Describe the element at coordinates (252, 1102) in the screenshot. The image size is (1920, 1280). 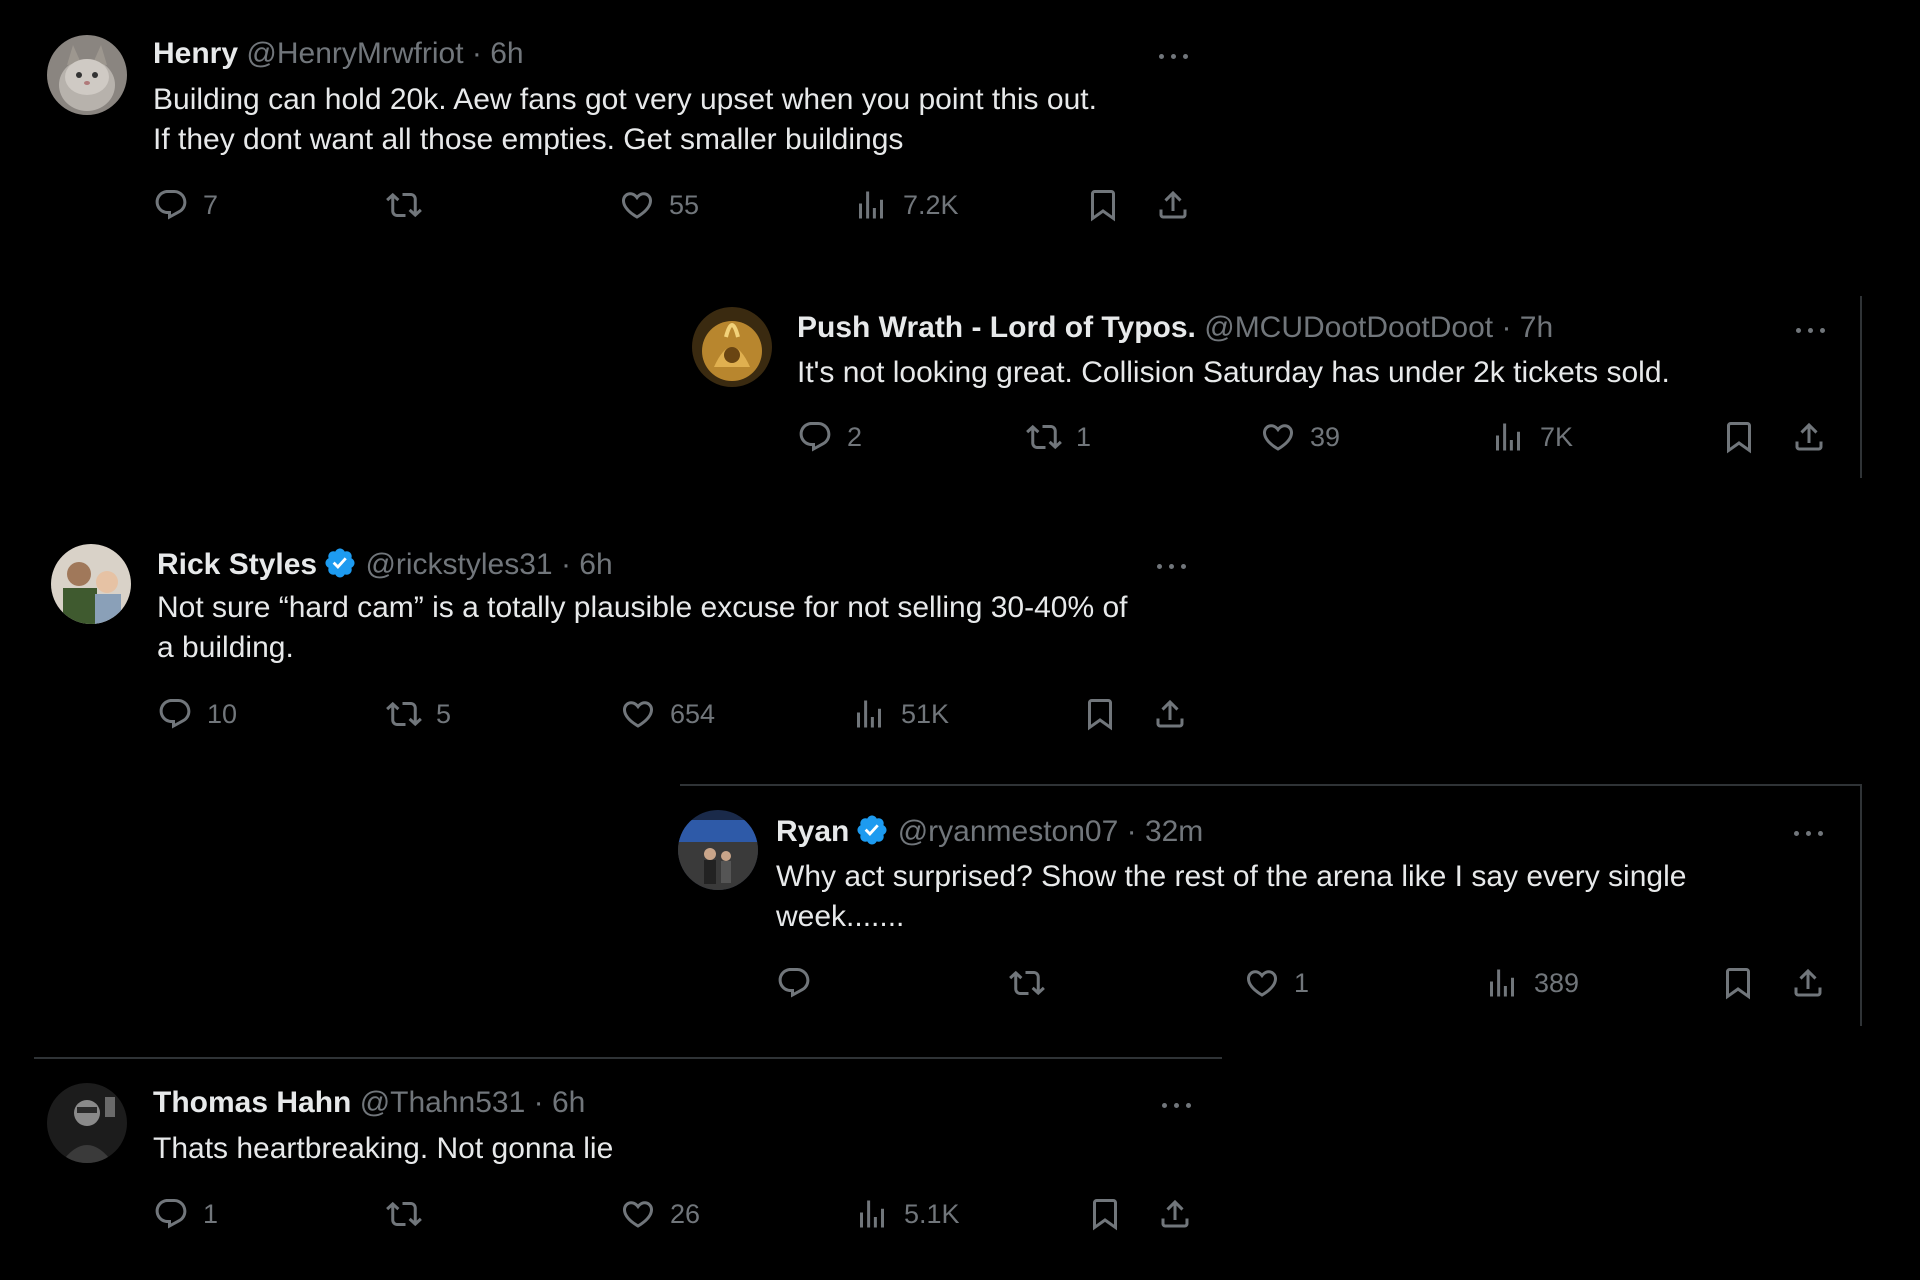
I see `author-name: Thomas Hahn` at that location.